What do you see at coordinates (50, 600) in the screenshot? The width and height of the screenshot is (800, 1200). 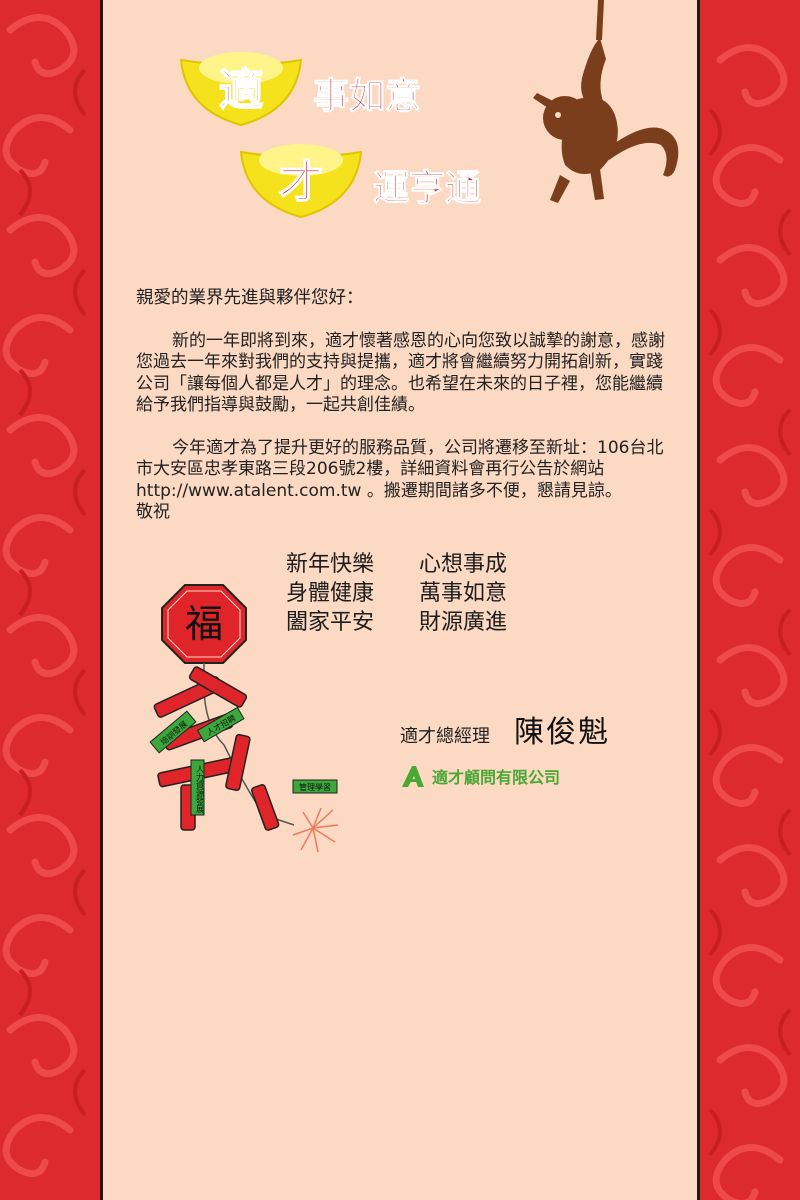 I see `left-pattern-border` at bounding box center [50, 600].